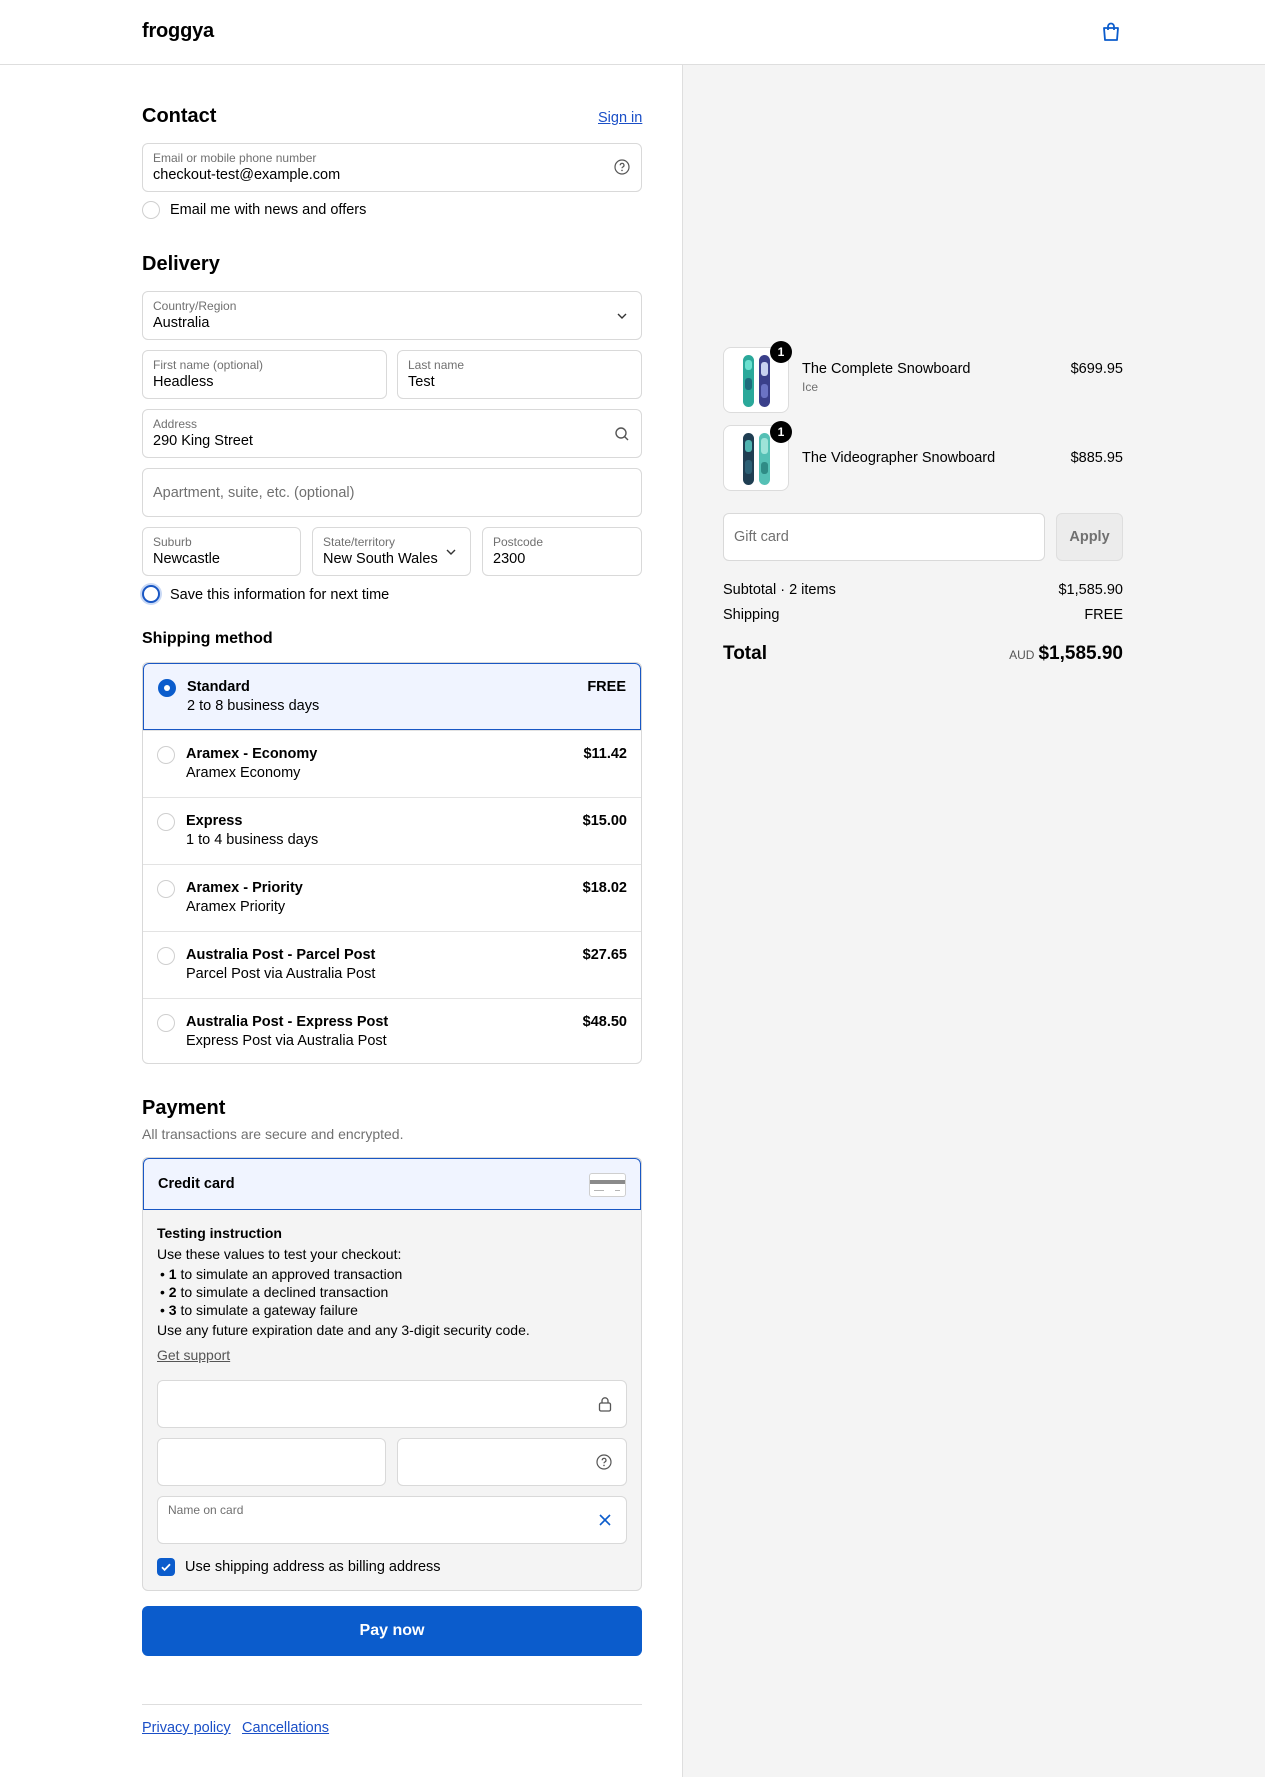 This screenshot has height=1777, width=1265. What do you see at coordinates (605, 1520) in the screenshot?
I see `close-icon` at bounding box center [605, 1520].